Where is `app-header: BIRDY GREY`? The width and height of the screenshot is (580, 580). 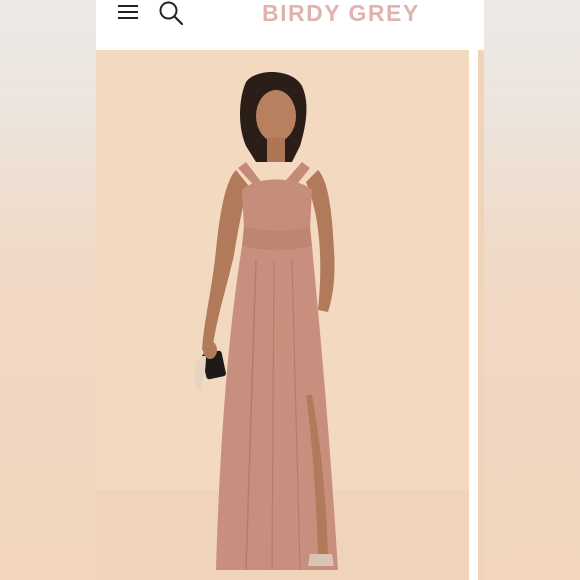
app-header: BIRDY GREY is located at coordinates (290, 25).